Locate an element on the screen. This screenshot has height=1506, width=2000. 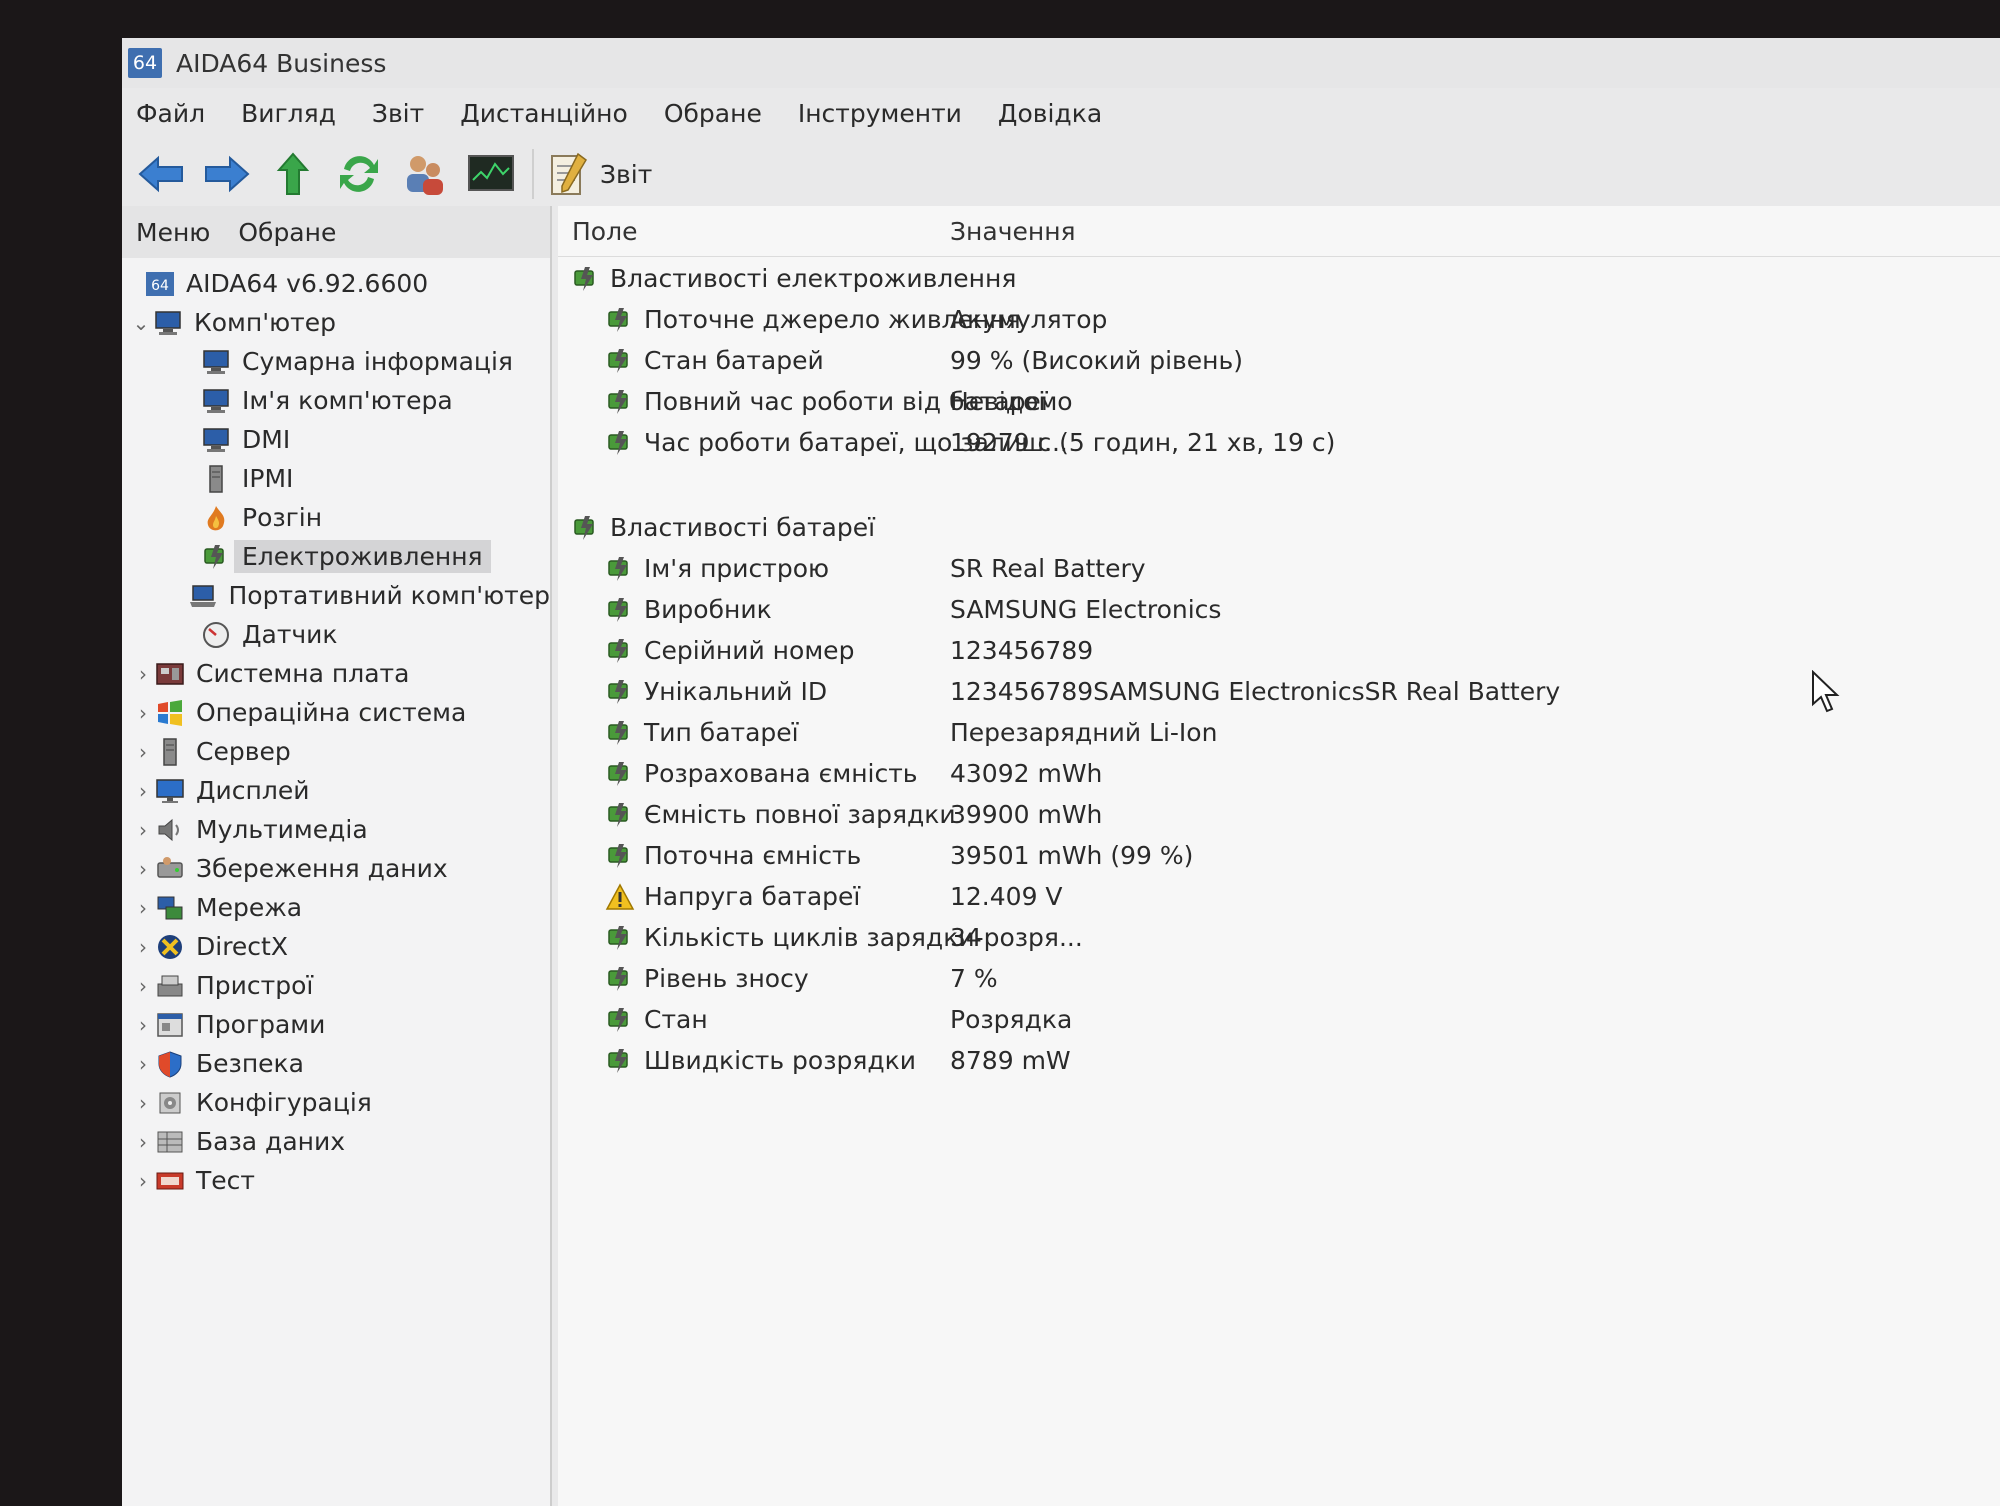
tree-item-category: › Мережа is located at coordinates (336, 907).